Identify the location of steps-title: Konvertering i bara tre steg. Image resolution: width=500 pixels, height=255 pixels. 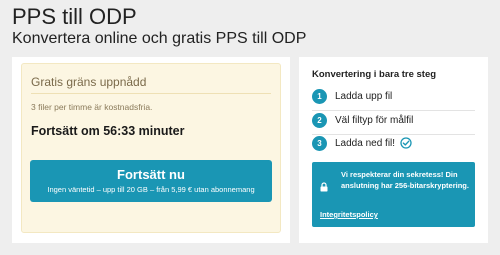
(374, 74).